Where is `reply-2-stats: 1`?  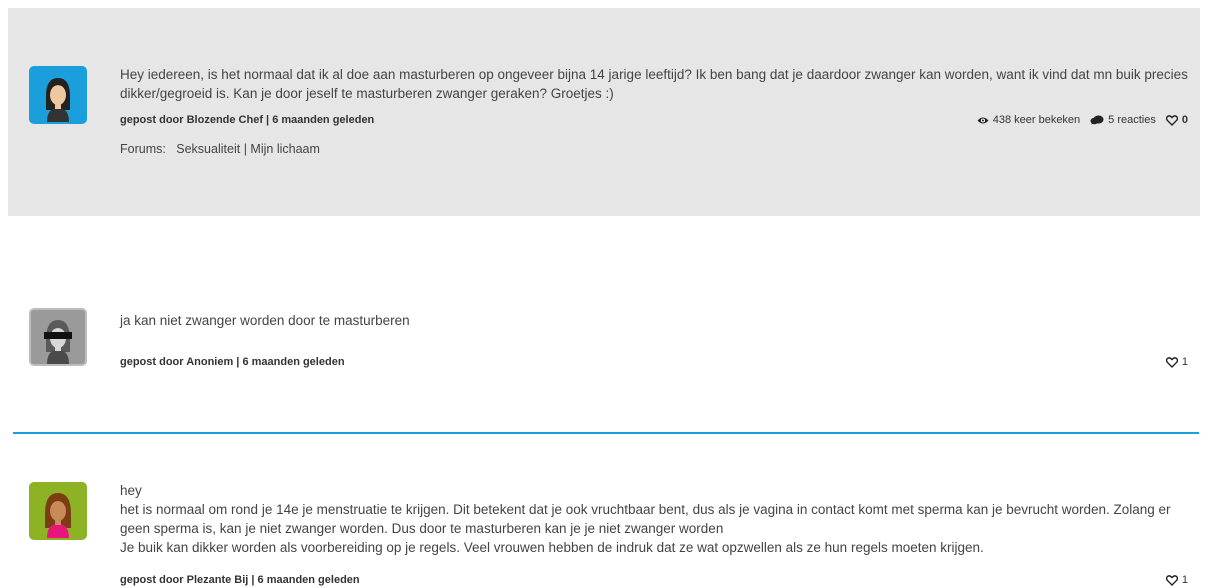
reply-2-stats: 1 is located at coordinates (1176, 580).